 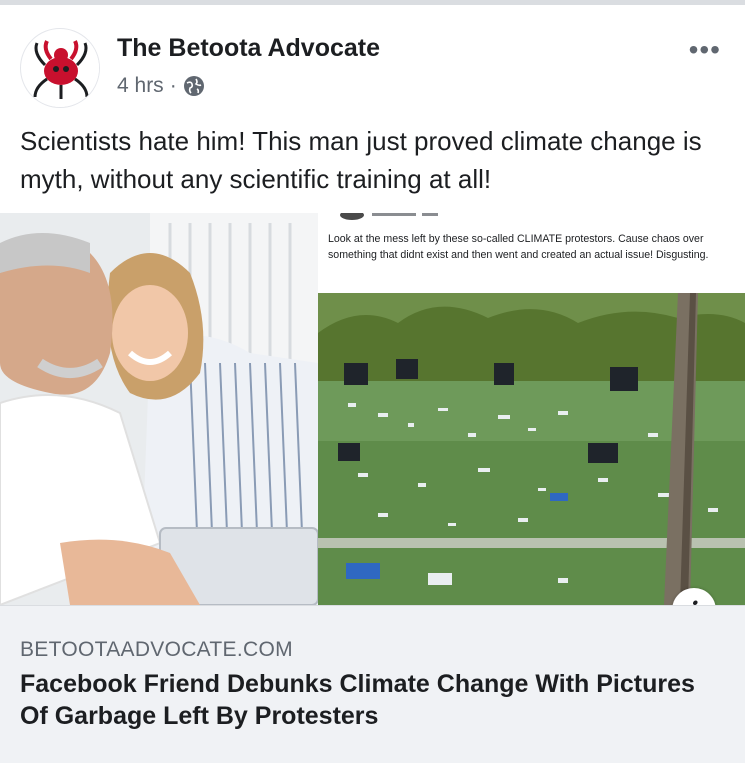 I want to click on betoota-logo-icon, so click(x=60, y=68).